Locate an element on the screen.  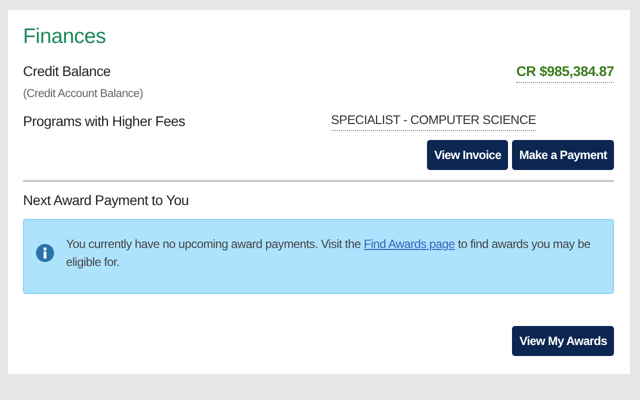
credit-balance-label: Credit Balance is located at coordinates (67, 72).